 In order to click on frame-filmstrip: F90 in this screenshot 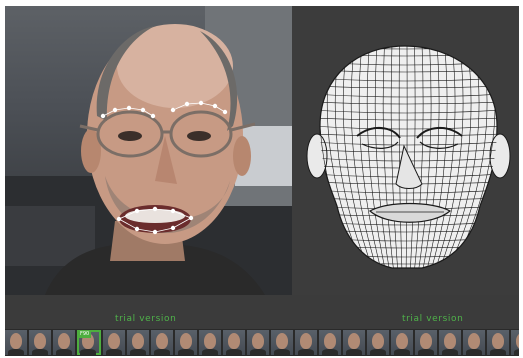, I will do `click(262, 342)`.